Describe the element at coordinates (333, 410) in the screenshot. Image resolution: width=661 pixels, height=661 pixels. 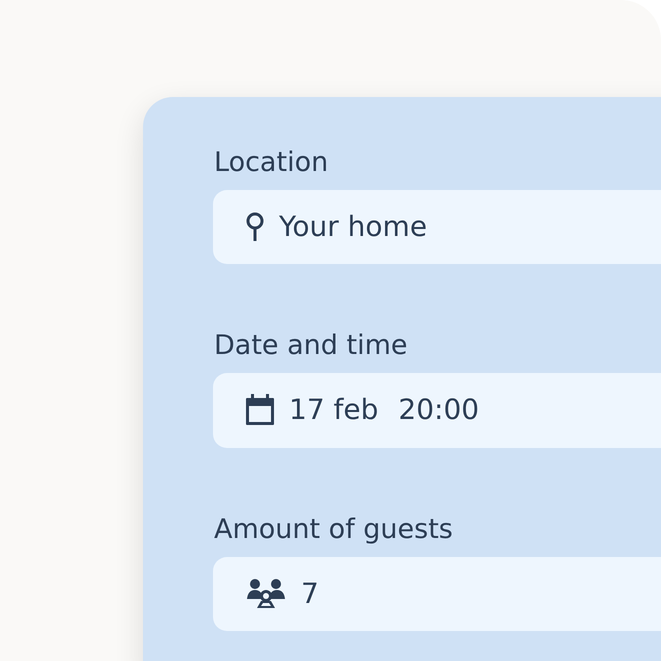
I see `date-value: 17 feb` at that location.